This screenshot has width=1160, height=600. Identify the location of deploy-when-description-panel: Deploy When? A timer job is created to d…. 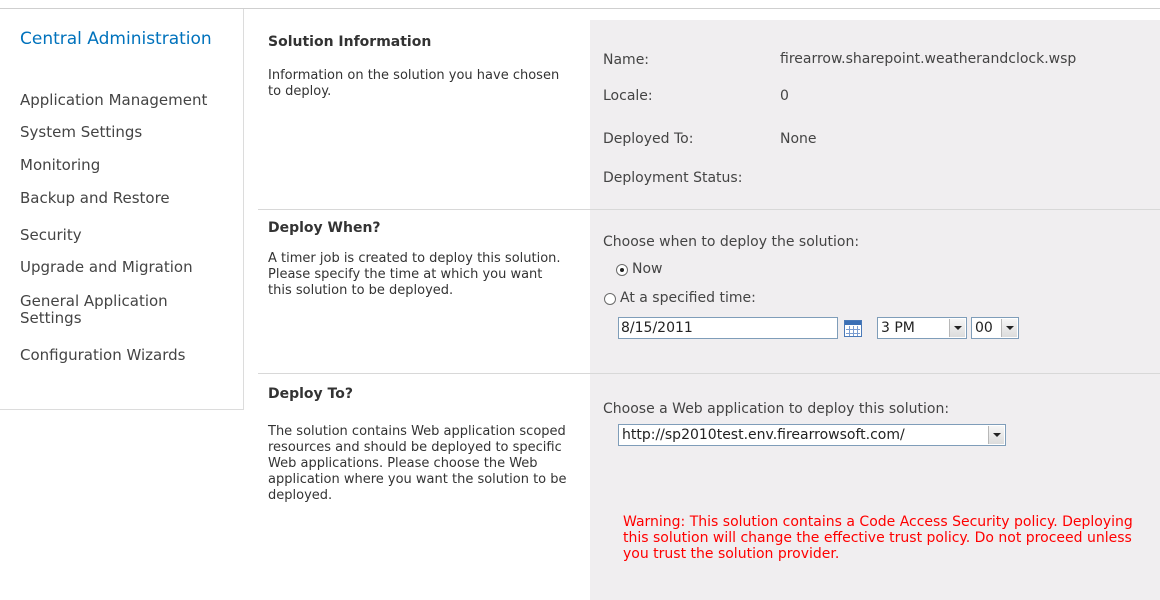
(424, 291).